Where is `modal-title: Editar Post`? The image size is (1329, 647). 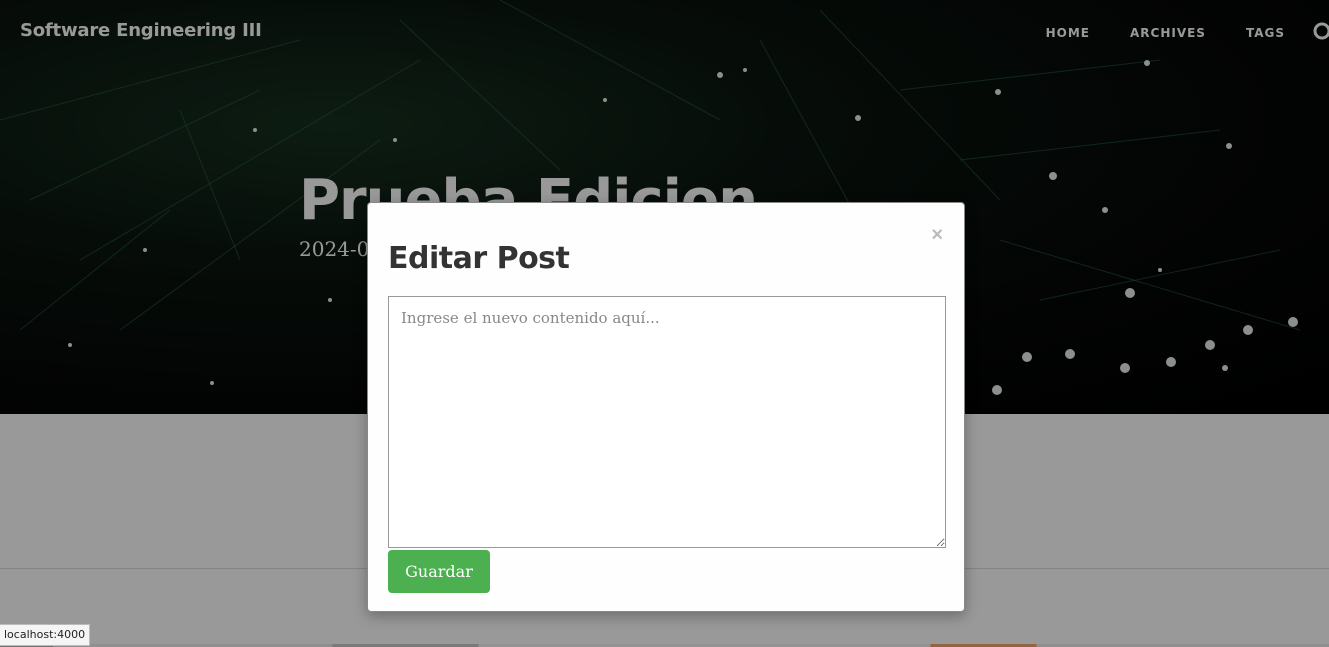 modal-title: Editar Post is located at coordinates (479, 258).